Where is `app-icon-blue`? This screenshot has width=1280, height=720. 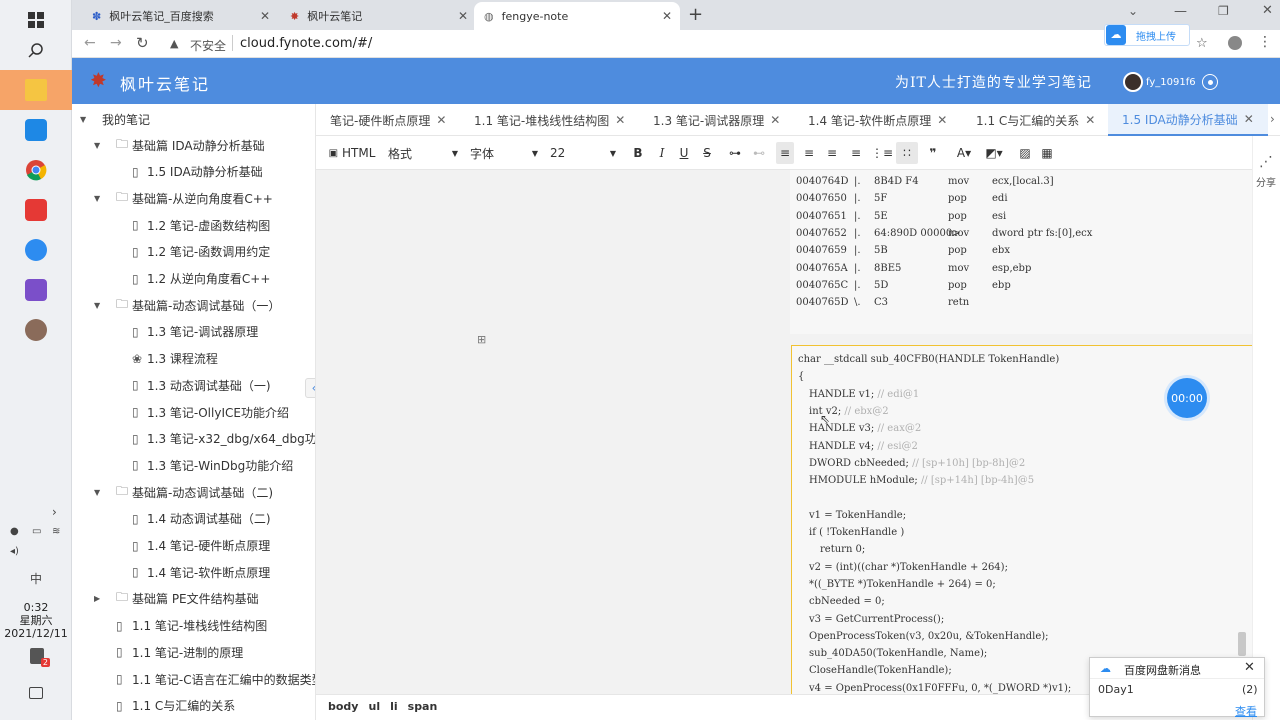
app-icon-blue is located at coordinates (36, 130).